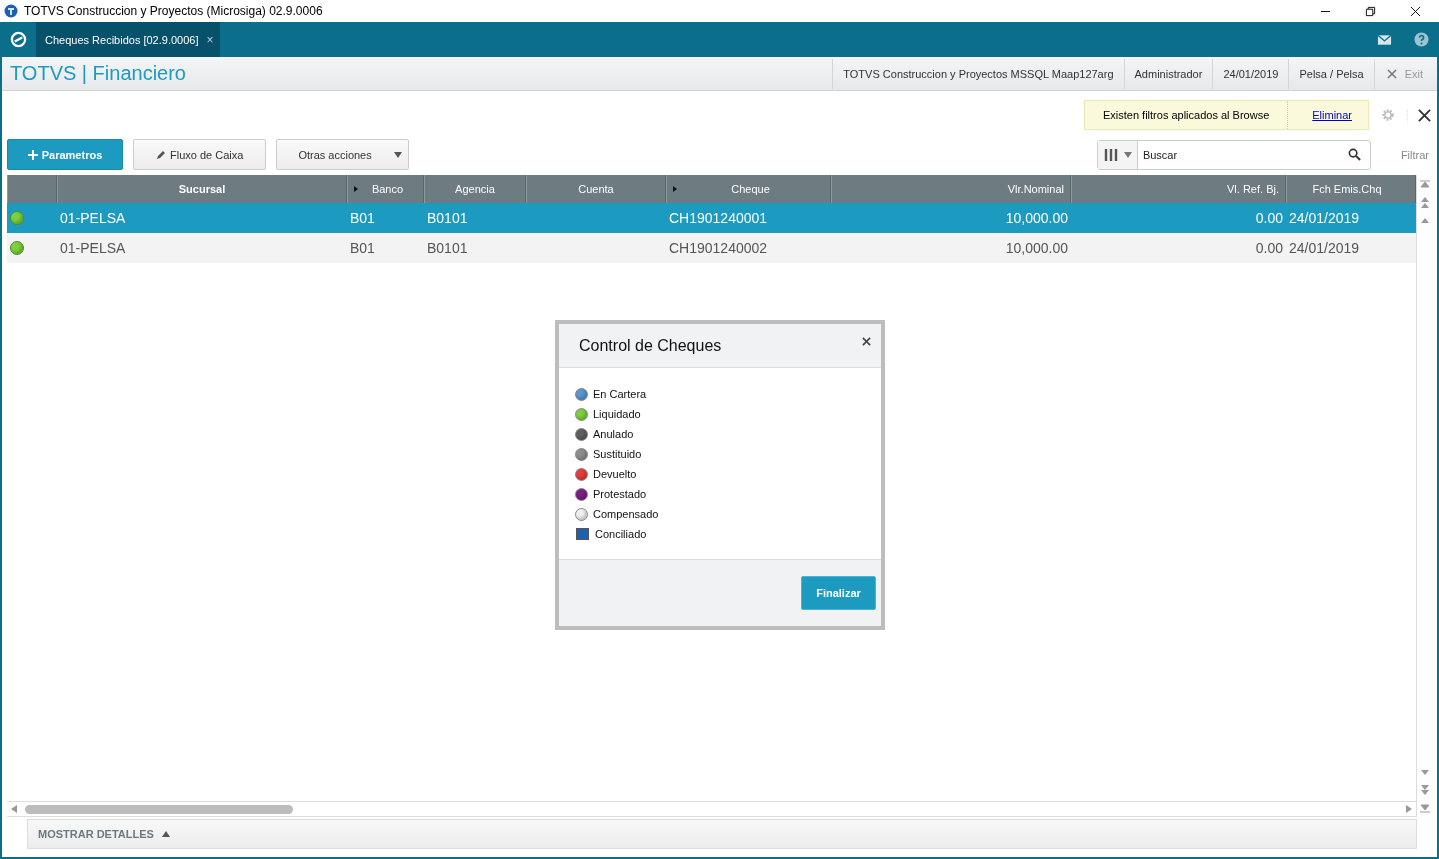 This screenshot has height=859, width=1439. What do you see at coordinates (11, 11) in the screenshot?
I see `app-logo-icon` at bounding box center [11, 11].